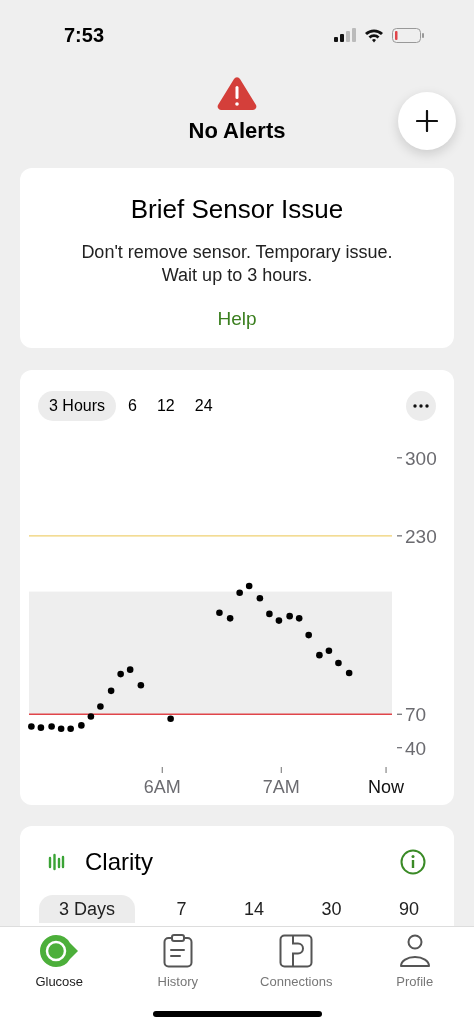  What do you see at coordinates (87, 909) in the screenshot?
I see `range-tab: 3 Days` at bounding box center [87, 909].